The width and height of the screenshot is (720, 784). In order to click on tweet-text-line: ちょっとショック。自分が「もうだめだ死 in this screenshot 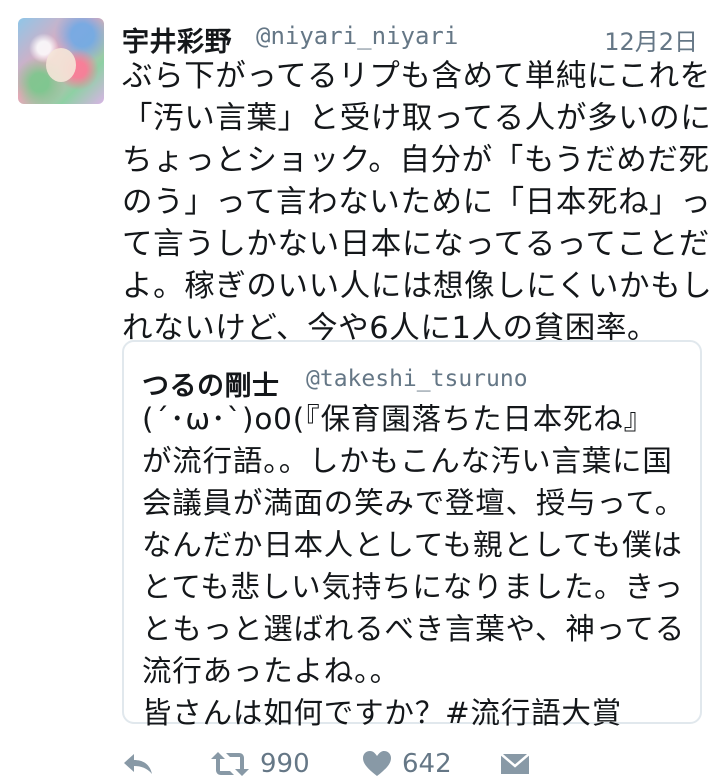, I will do `click(416, 160)`.